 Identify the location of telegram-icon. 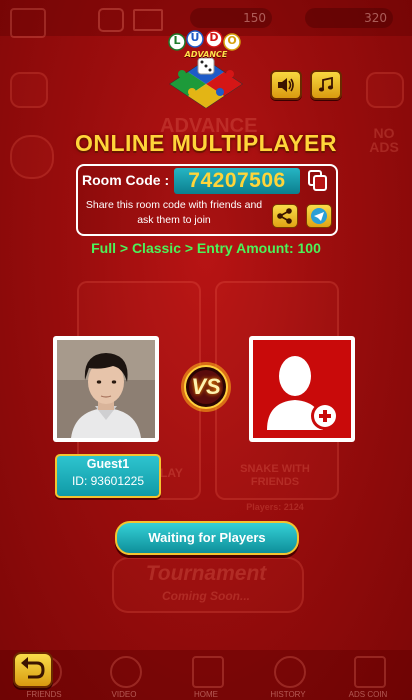
(319, 216).